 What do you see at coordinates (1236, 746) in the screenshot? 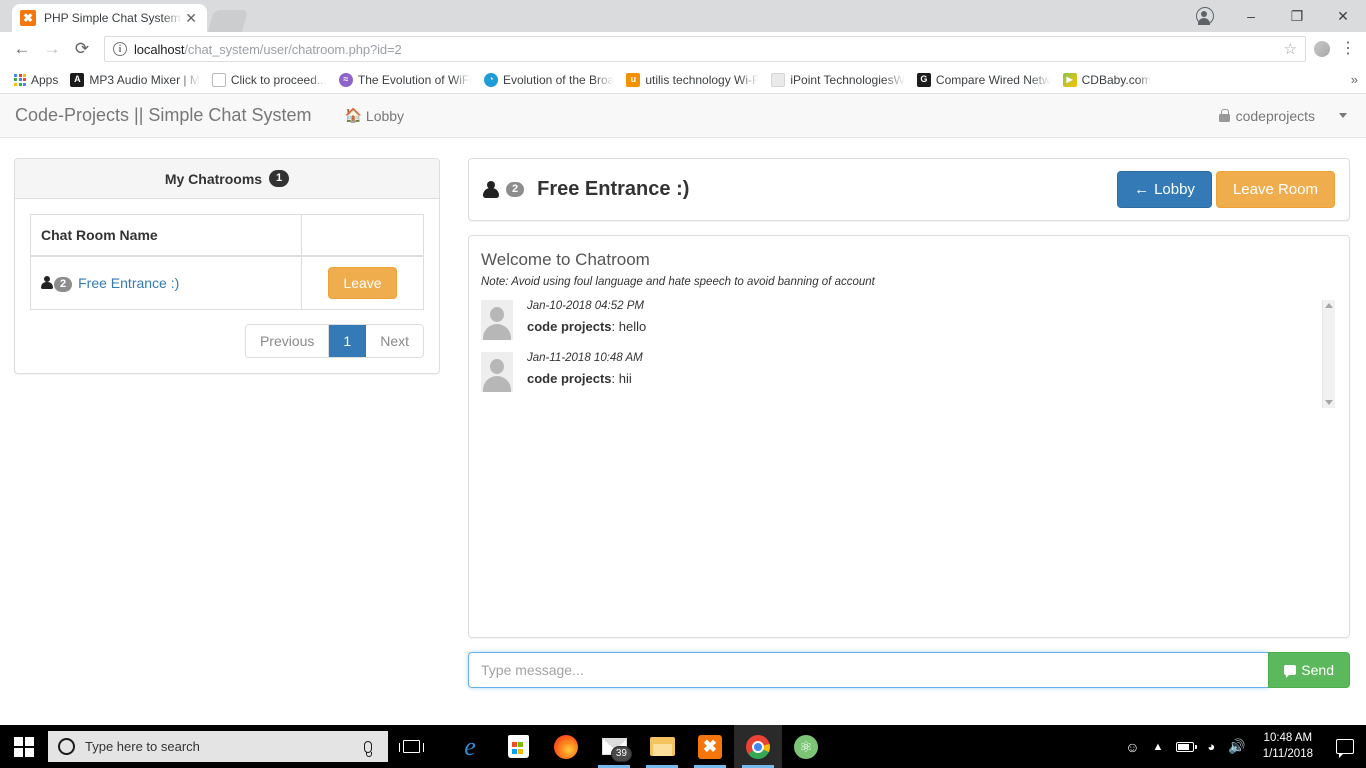
I see `volume-icon: 🔊` at bounding box center [1236, 746].